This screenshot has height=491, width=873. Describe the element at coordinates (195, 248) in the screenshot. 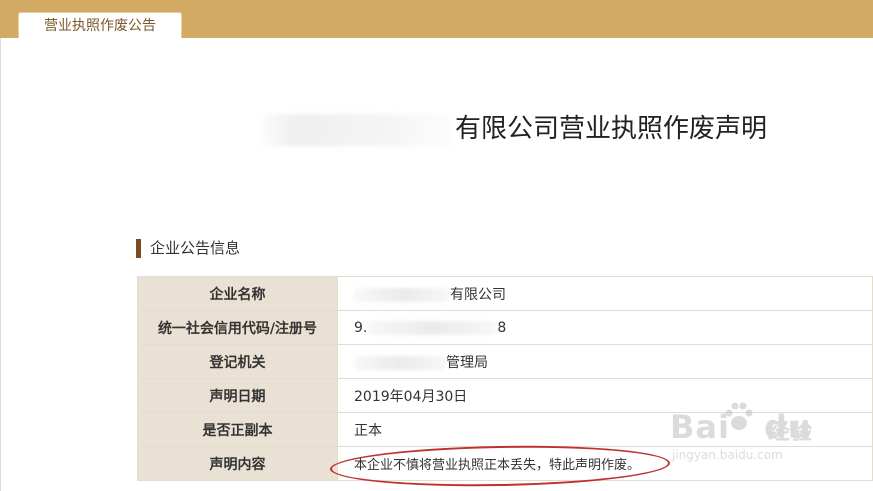

I see `section-title: 企业公告信息` at that location.